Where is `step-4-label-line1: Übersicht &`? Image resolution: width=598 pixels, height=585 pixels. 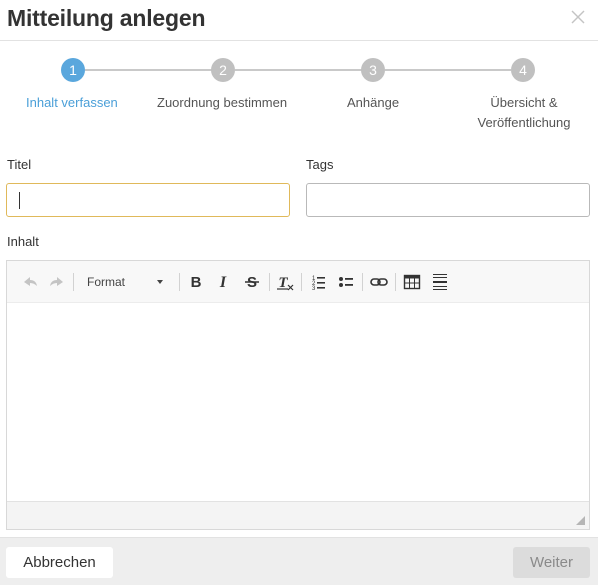
step-4-label-line1: Übersicht & is located at coordinates (524, 102).